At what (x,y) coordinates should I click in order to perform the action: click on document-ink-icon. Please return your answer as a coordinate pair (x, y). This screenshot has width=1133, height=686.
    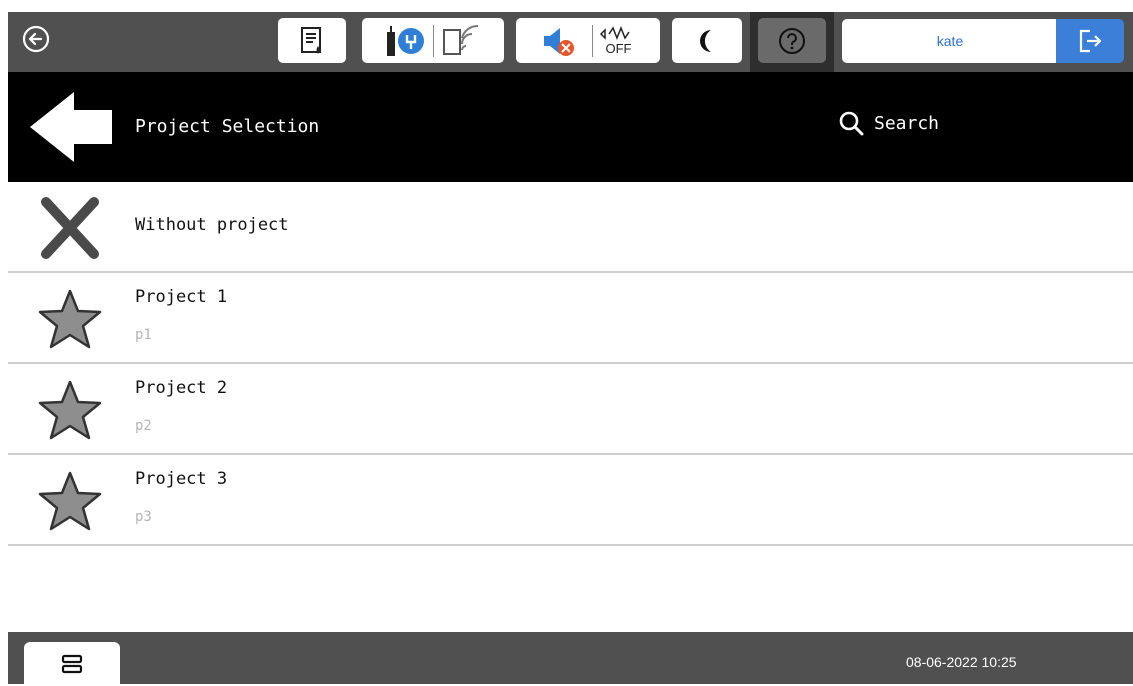
    Looking at the image, I should click on (311, 40).